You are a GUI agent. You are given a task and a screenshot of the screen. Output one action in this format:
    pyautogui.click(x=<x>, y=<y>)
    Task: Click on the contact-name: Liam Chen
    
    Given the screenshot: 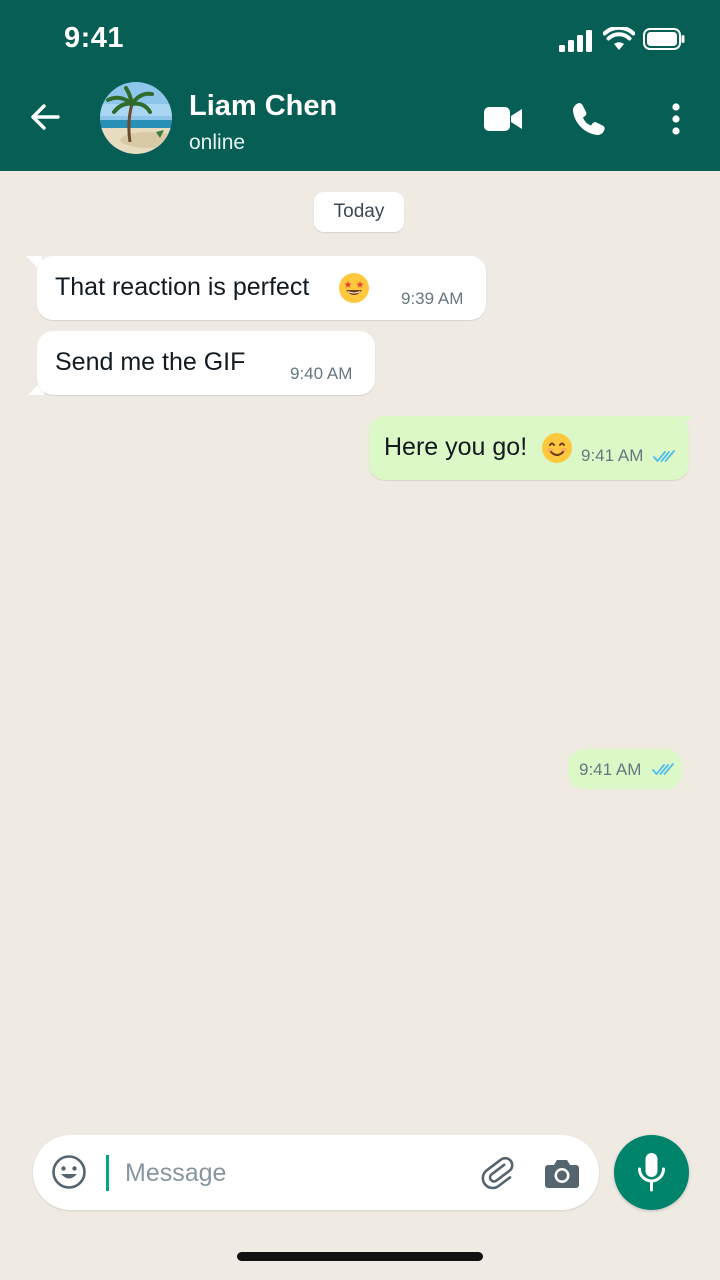 What is the action you would take?
    pyautogui.click(x=263, y=106)
    